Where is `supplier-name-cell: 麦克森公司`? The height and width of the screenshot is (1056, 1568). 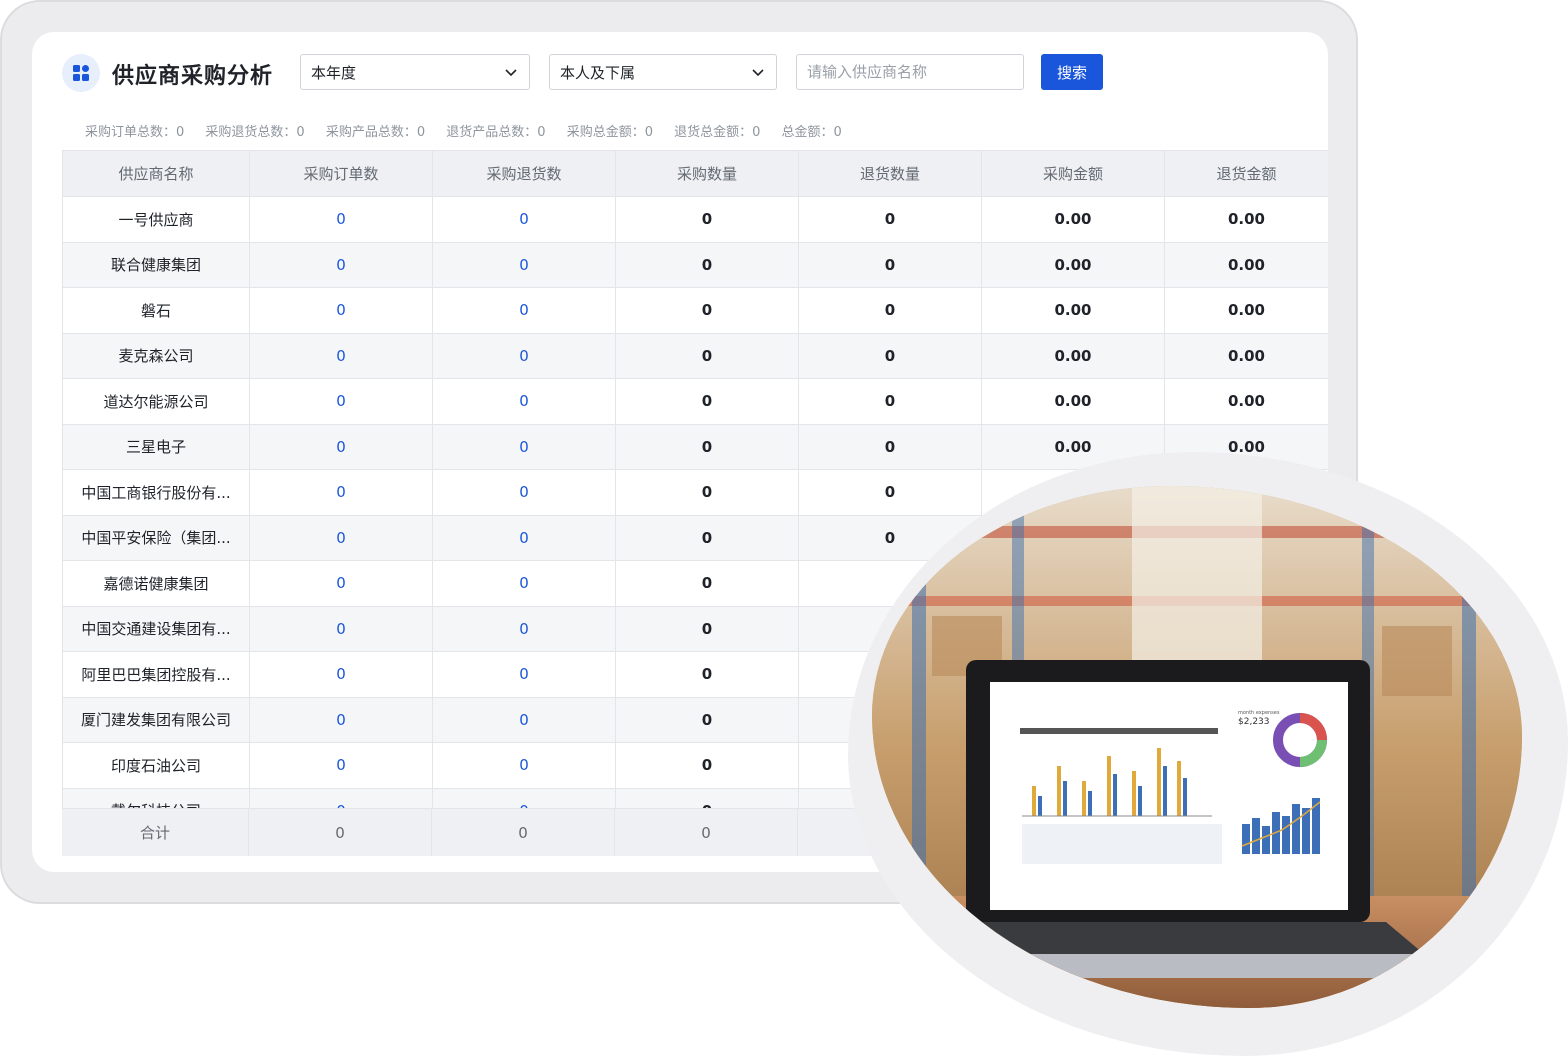
supplier-name-cell: 麦克森公司 is located at coordinates (156, 355).